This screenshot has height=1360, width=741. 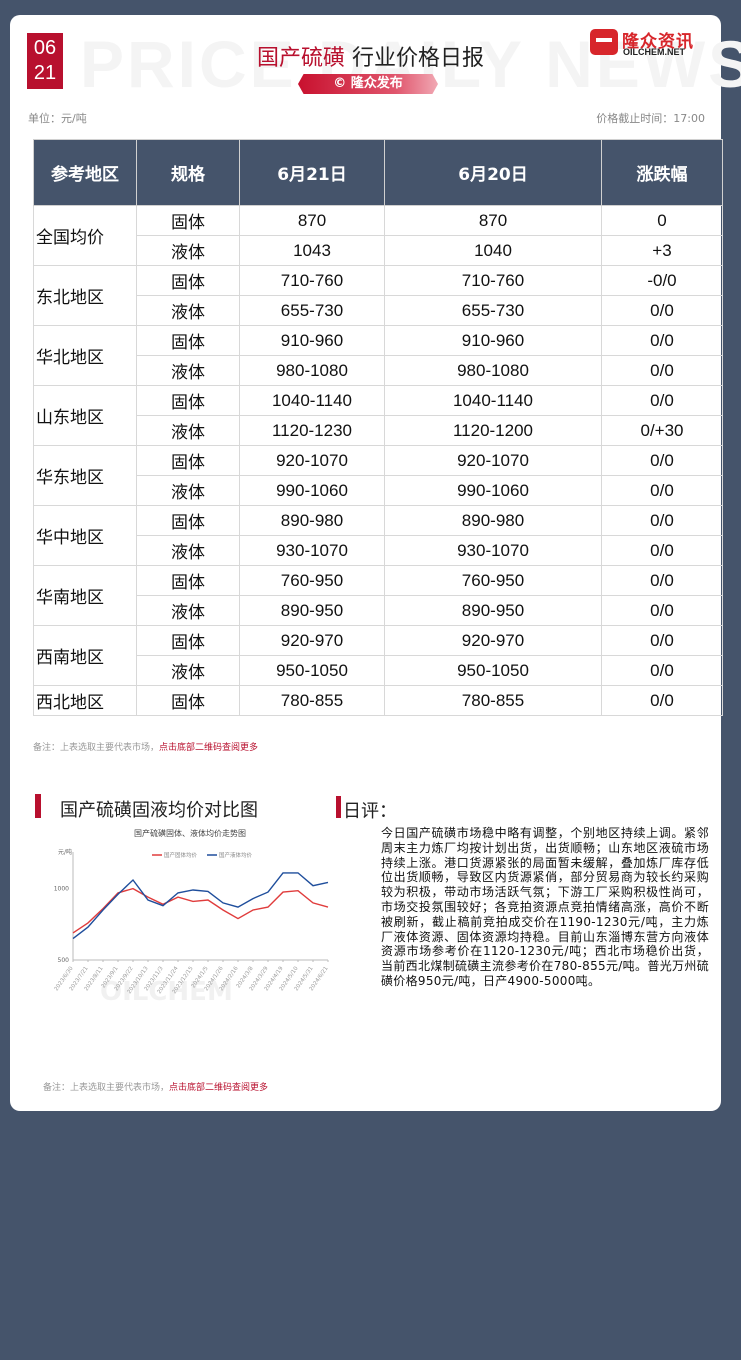 What do you see at coordinates (604, 42) in the screenshot?
I see `logo-e-icon` at bounding box center [604, 42].